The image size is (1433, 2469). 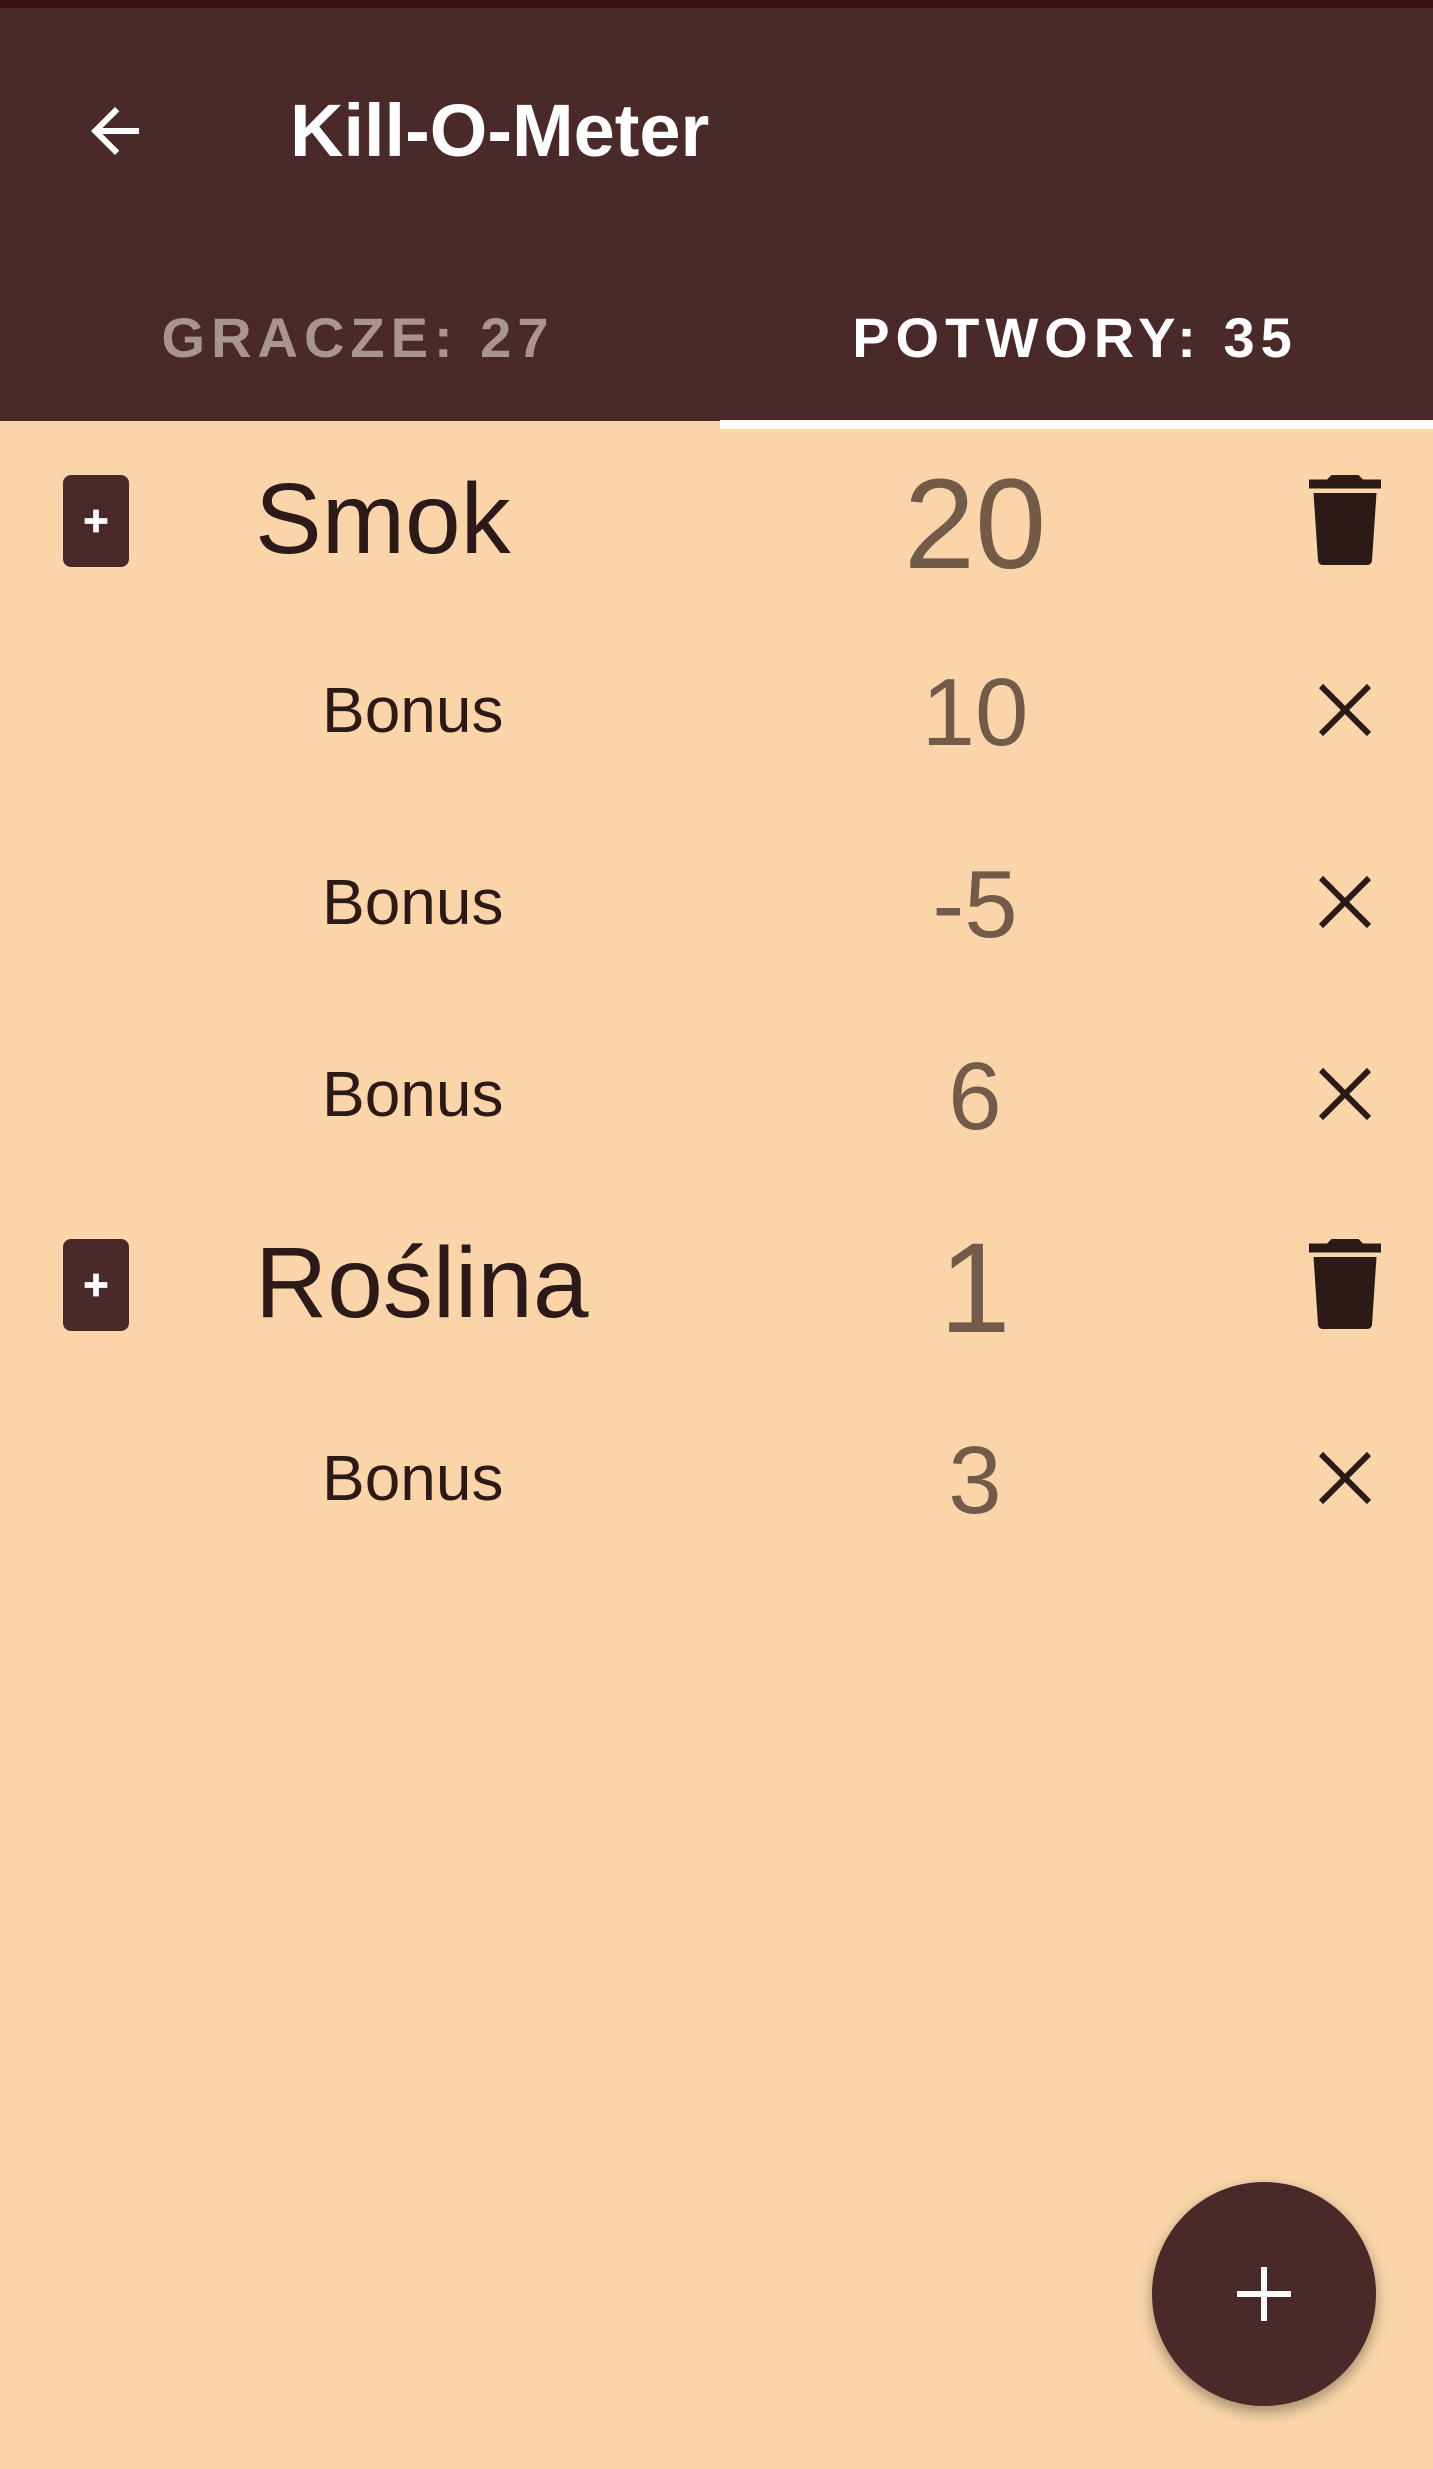 I want to click on bonus-row: Bonus 3, so click(x=716, y=1478).